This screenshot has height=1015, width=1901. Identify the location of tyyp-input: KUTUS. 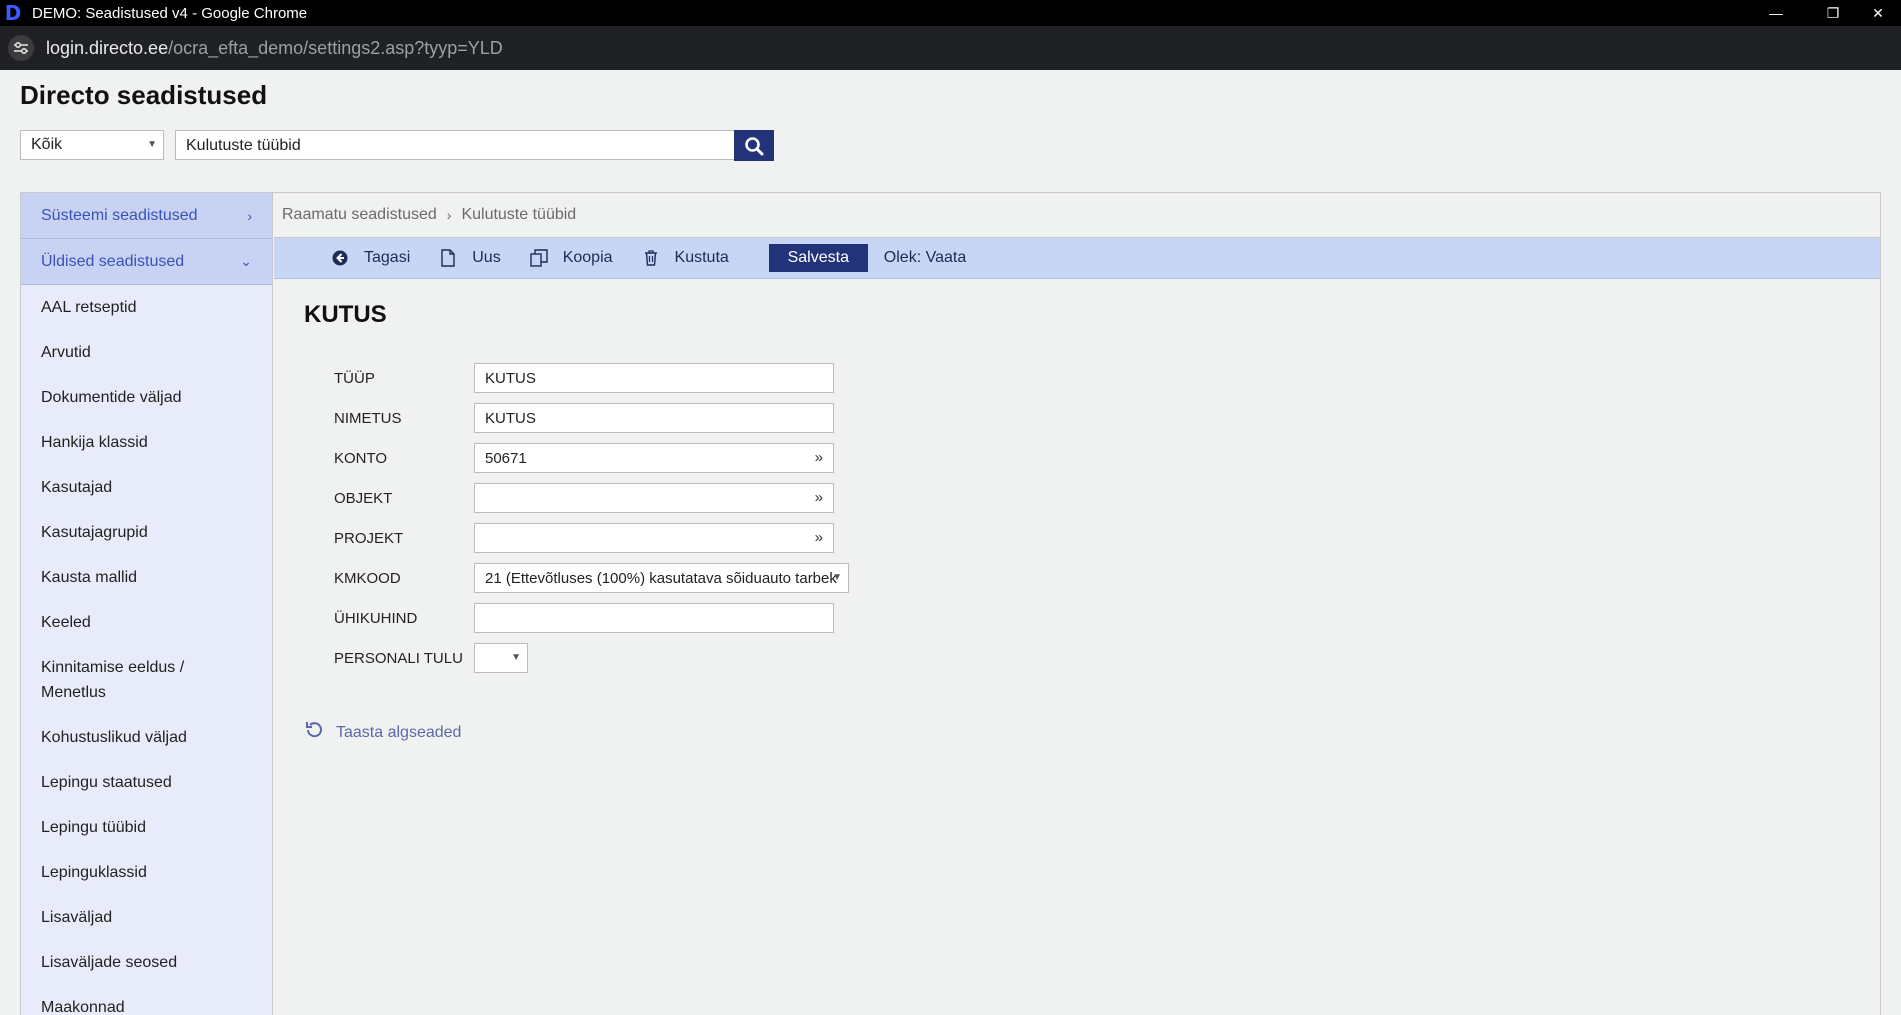
(654, 378).